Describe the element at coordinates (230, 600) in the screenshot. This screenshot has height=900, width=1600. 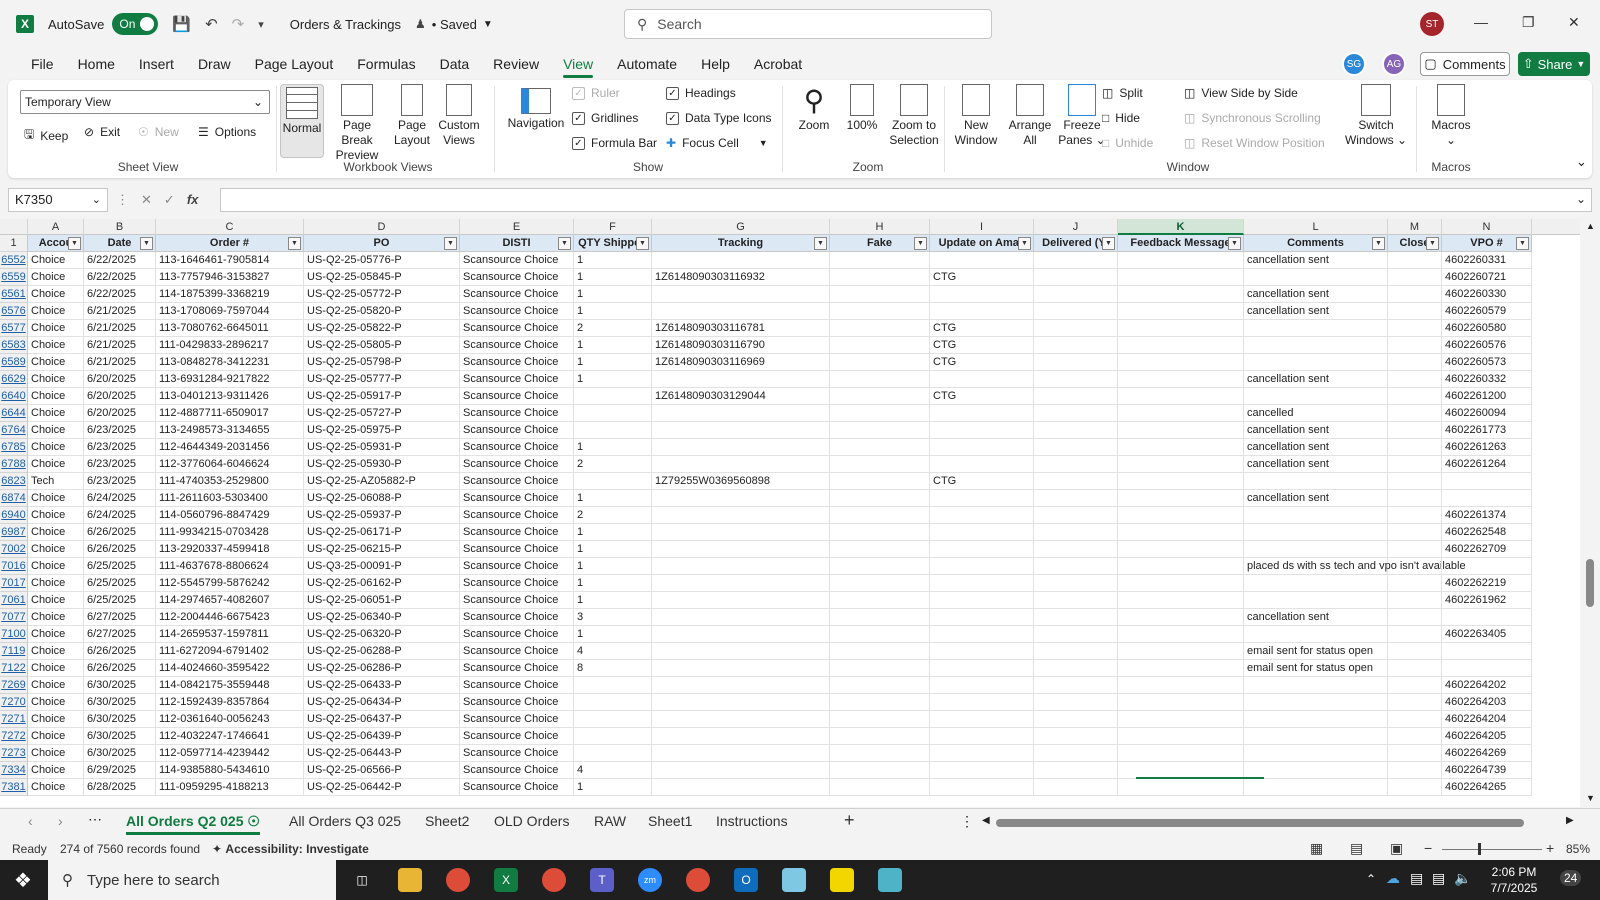
I see `cell-order: 114-2974657-4082607` at that location.